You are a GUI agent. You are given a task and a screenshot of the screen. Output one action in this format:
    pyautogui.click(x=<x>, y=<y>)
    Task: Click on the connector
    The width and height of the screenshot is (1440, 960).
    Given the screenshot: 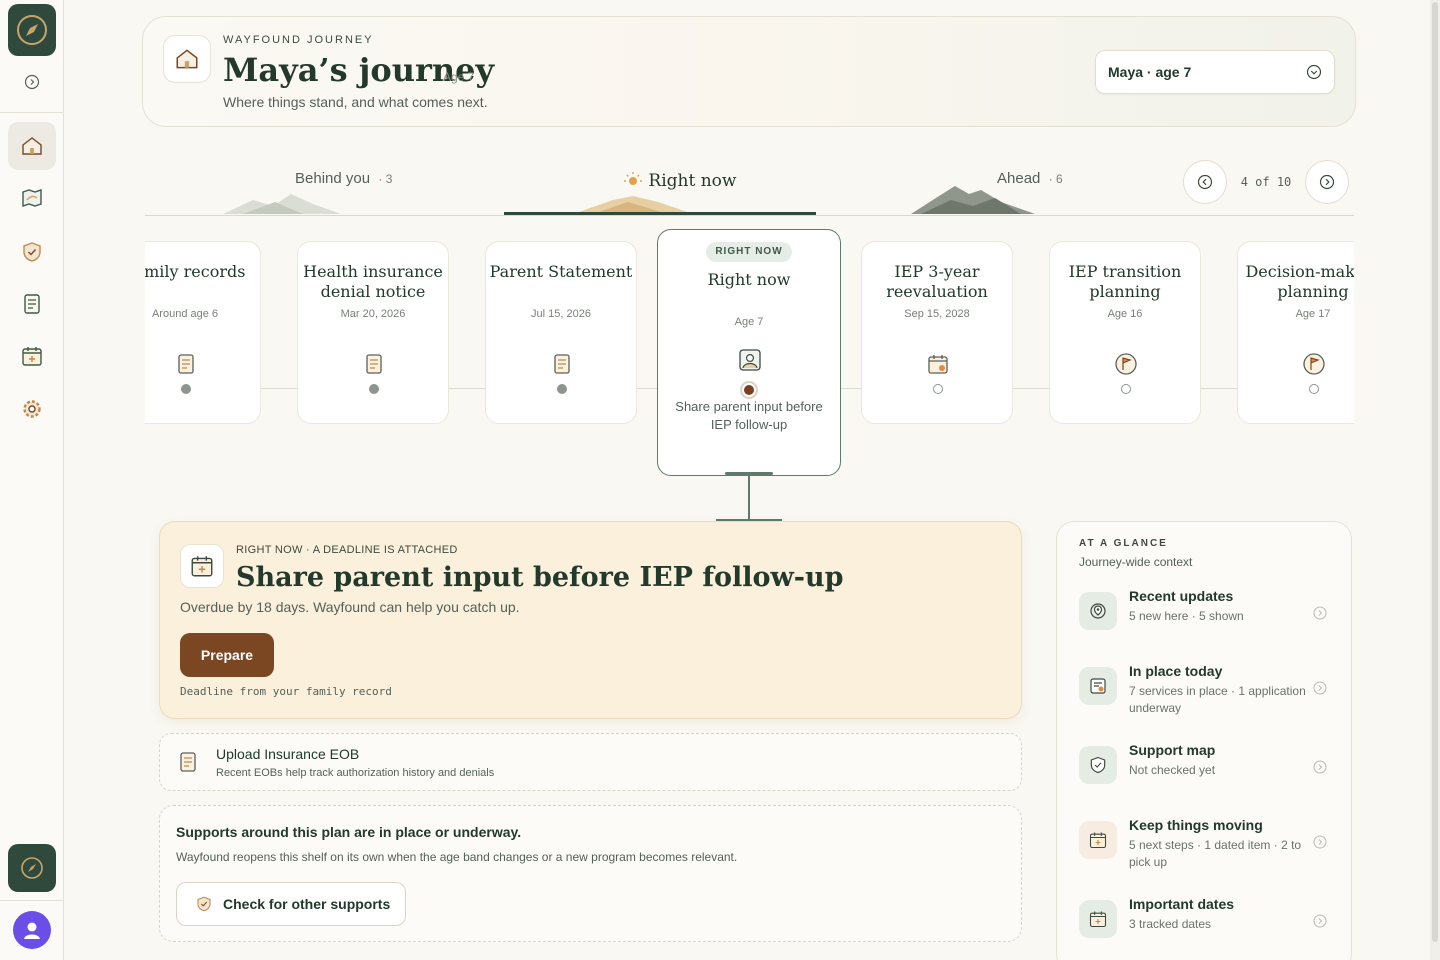 What is the action you would take?
    pyautogui.click(x=749, y=473)
    